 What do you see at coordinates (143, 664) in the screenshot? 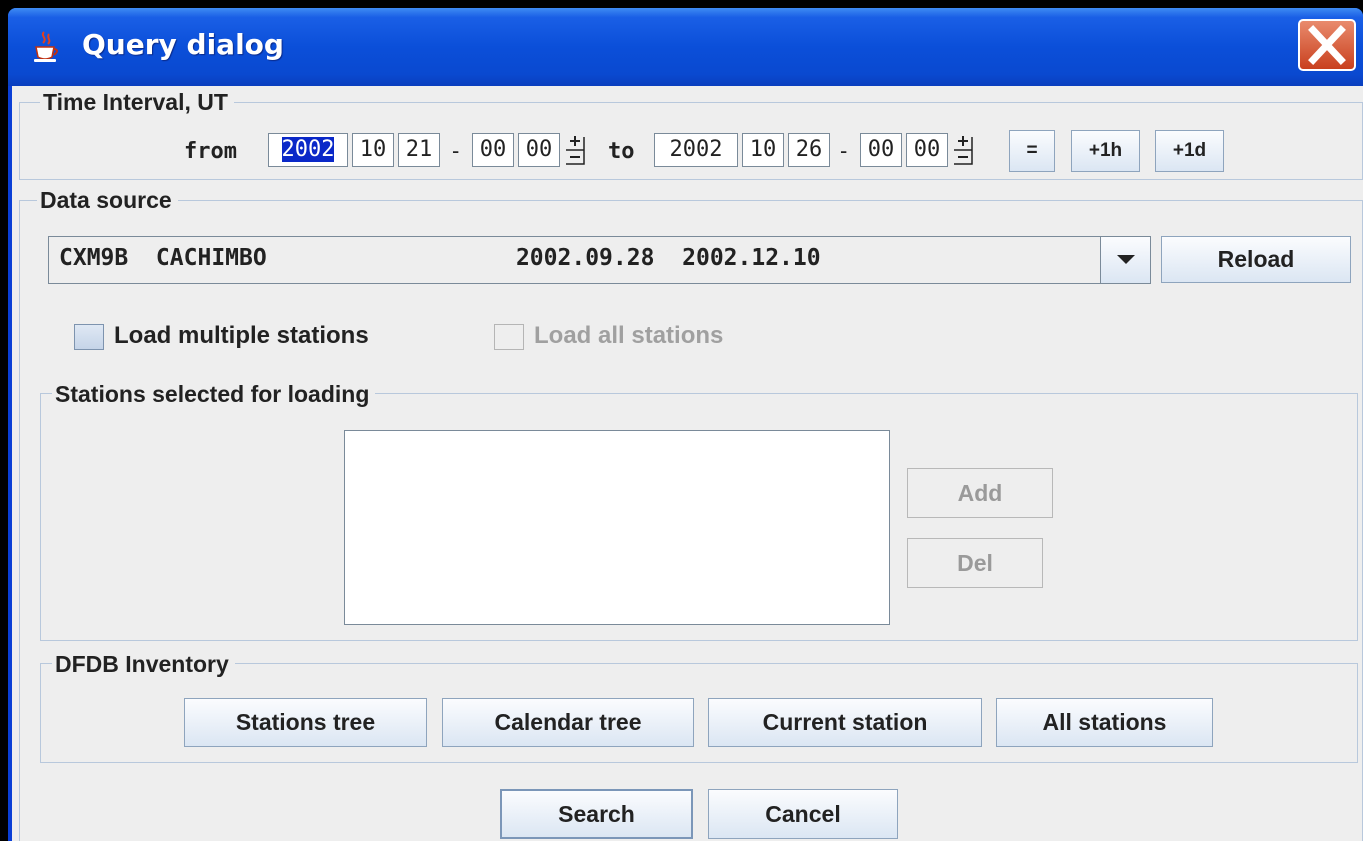
I see `dfdb-inventory-legend: DFDB Inventory` at bounding box center [143, 664].